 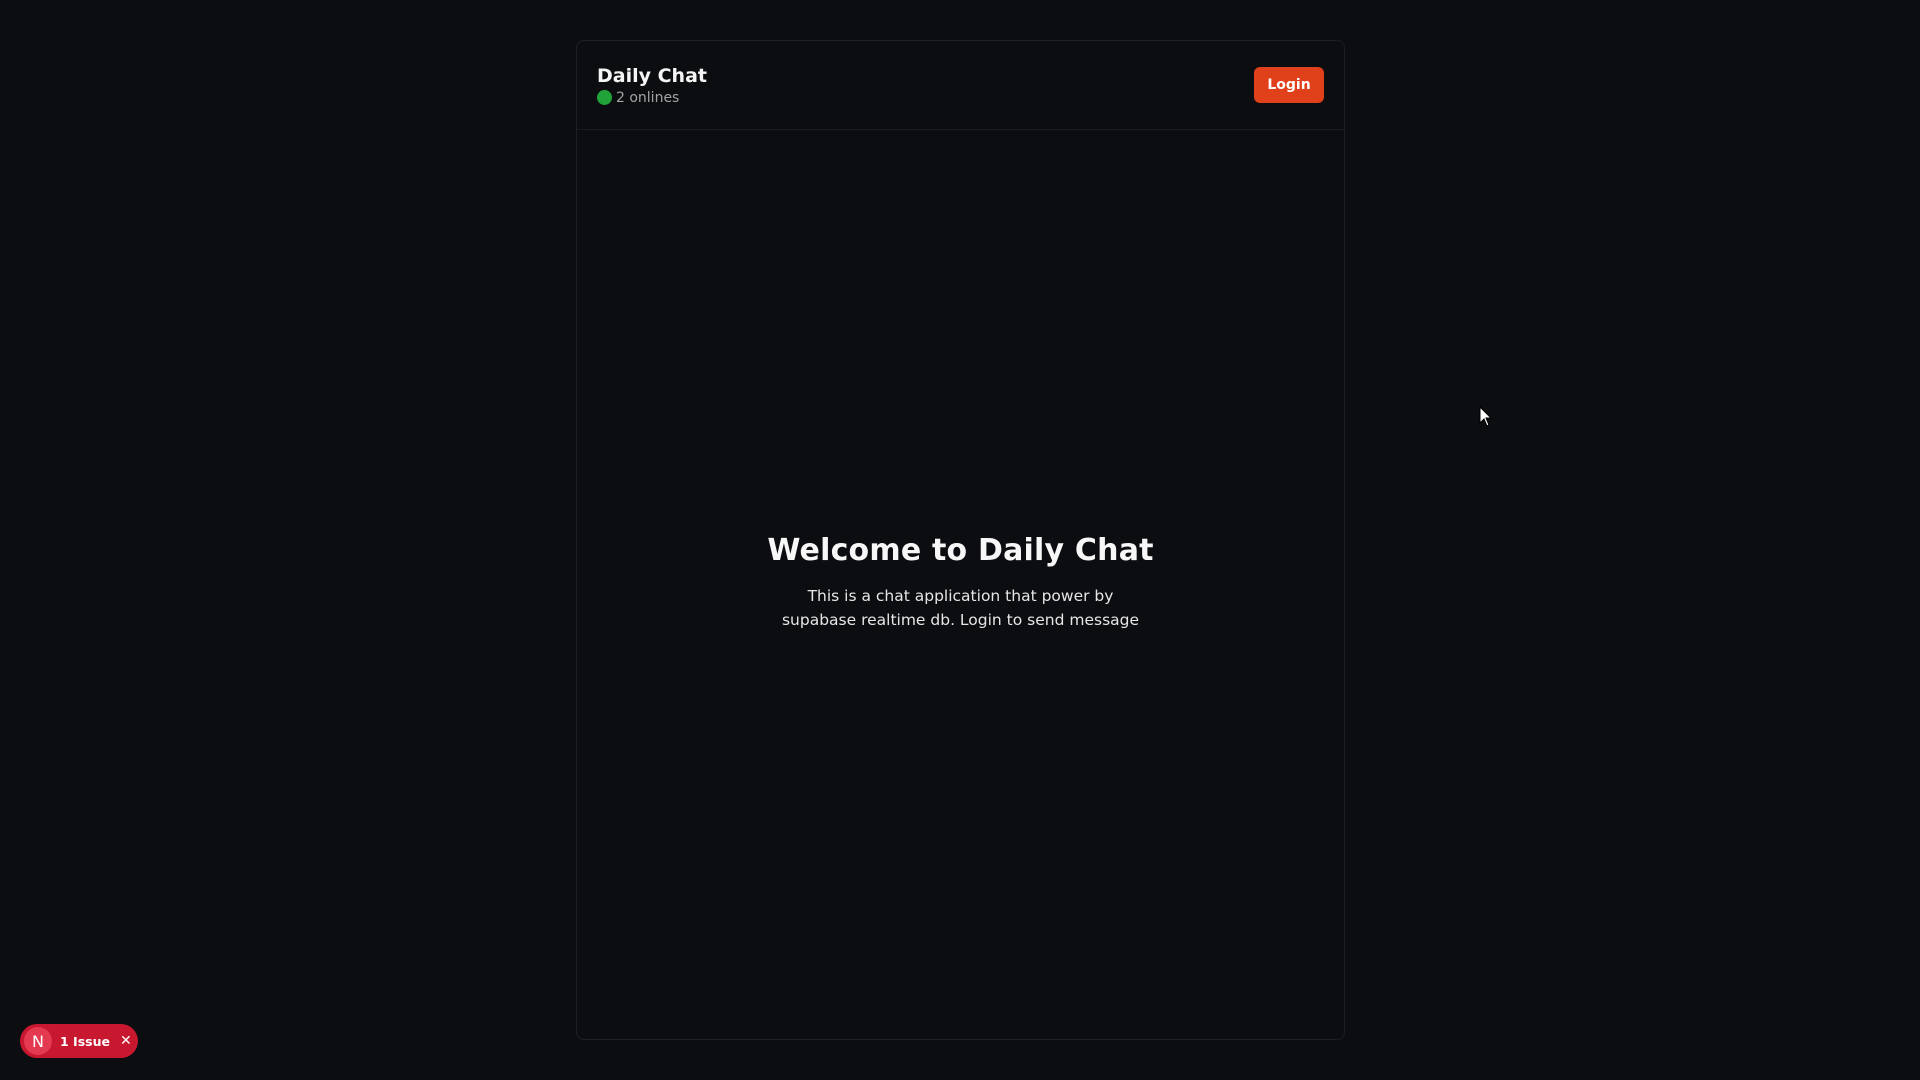 I want to click on close-icon: ✕, so click(x=126, y=1041).